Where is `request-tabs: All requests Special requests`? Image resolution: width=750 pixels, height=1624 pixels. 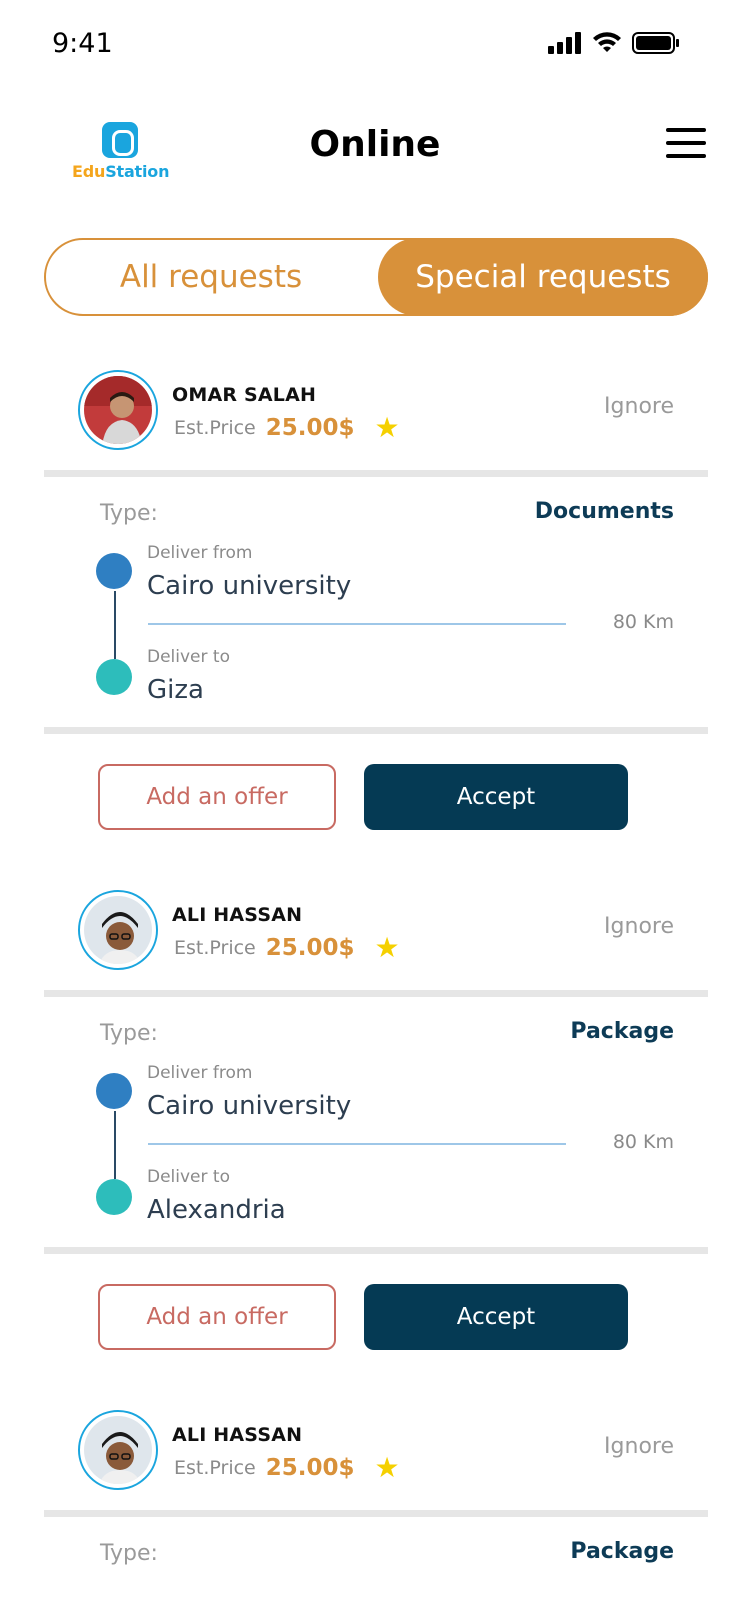 request-tabs: All requests Special requests is located at coordinates (376, 277).